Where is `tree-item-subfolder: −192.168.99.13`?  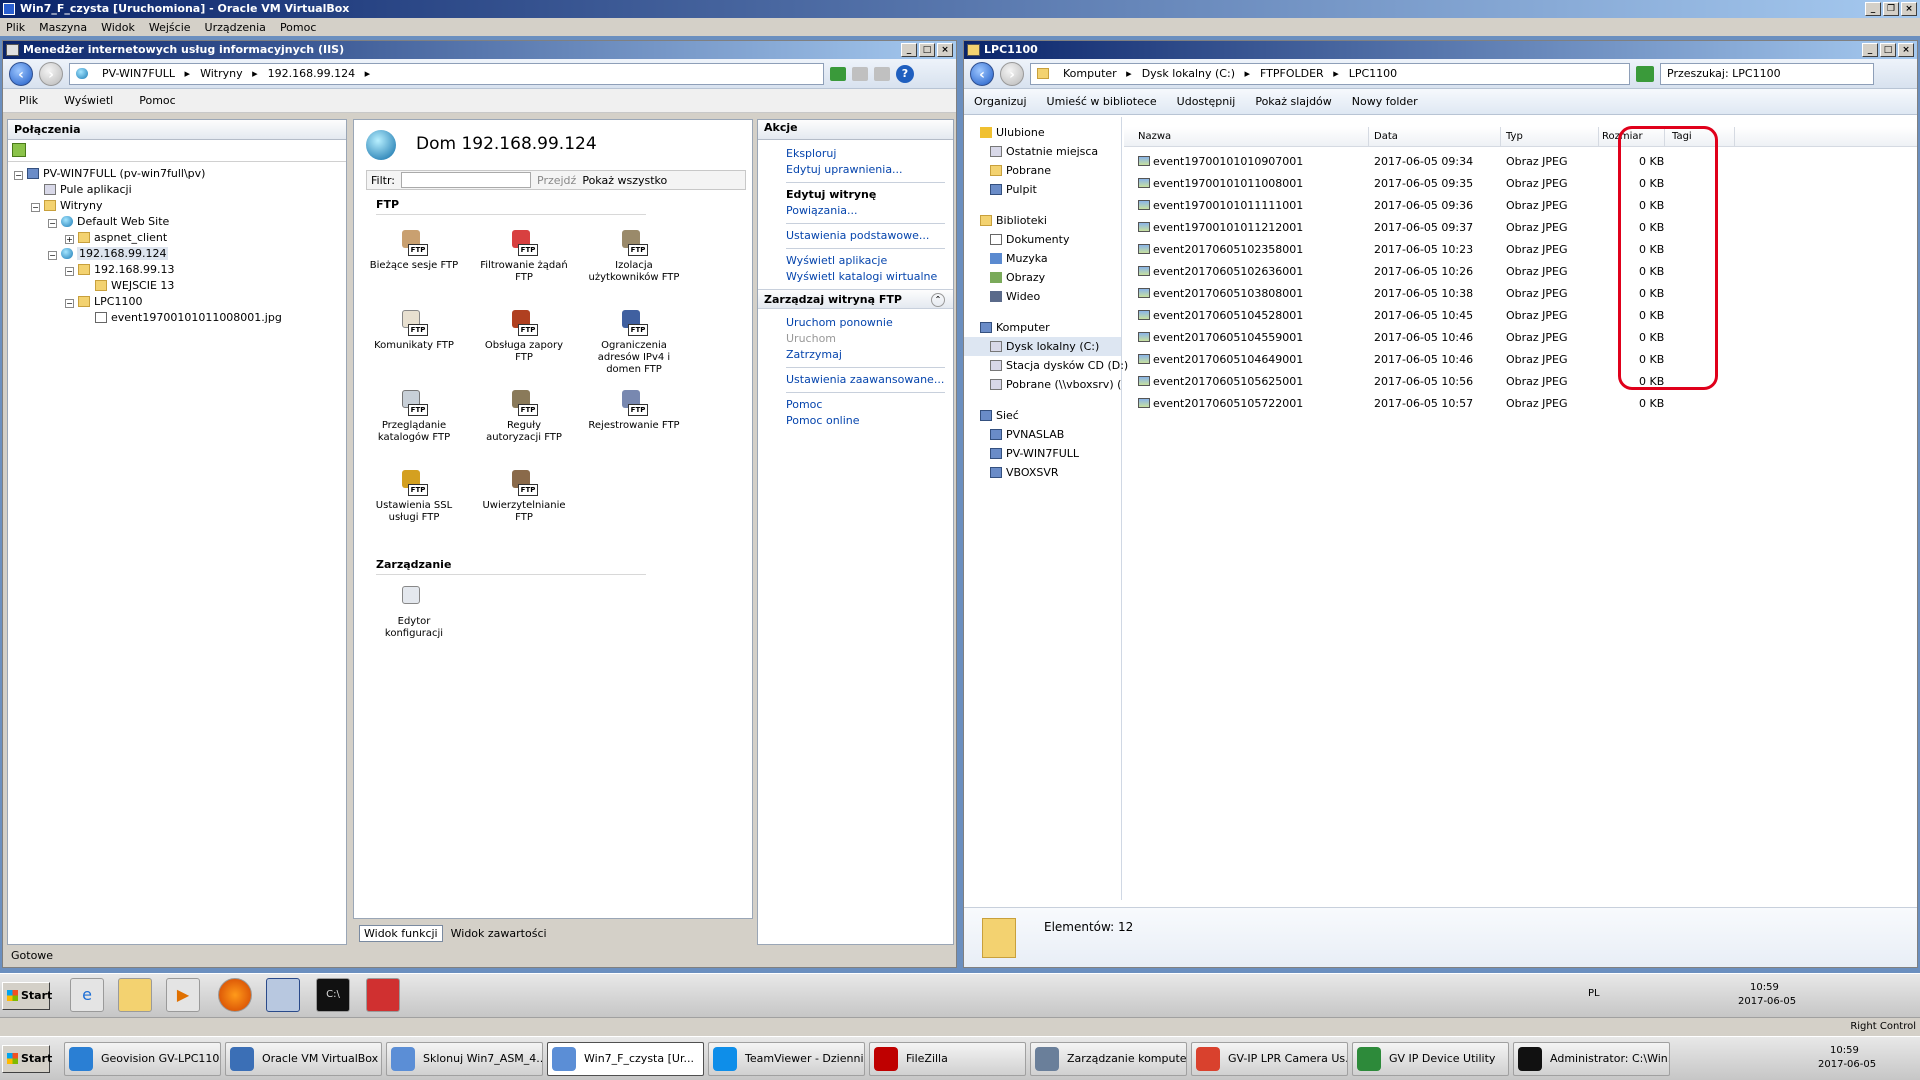
tree-item-subfolder: −192.168.99.13 is located at coordinates (180, 270).